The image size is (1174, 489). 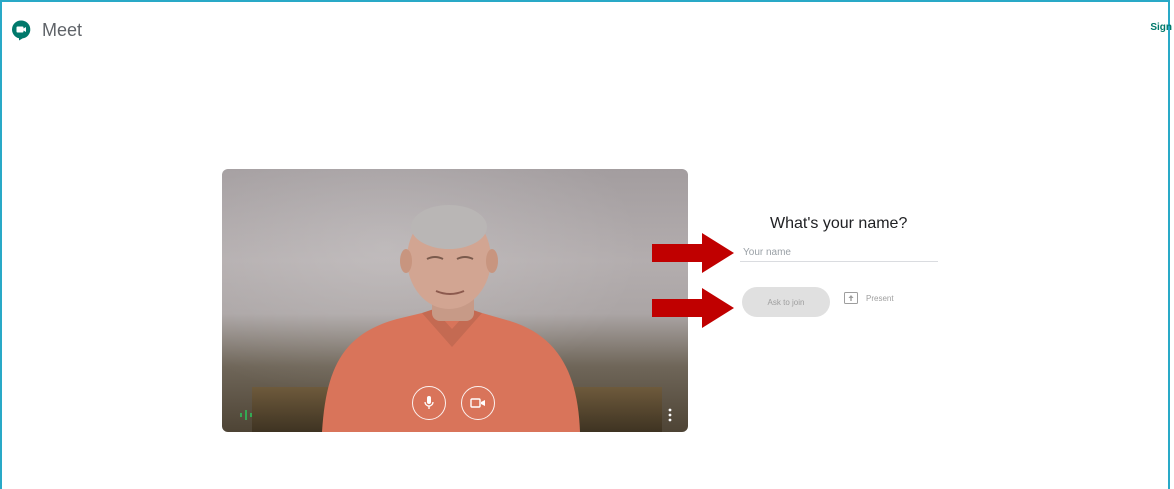 I want to click on present-label: Present, so click(x=880, y=298).